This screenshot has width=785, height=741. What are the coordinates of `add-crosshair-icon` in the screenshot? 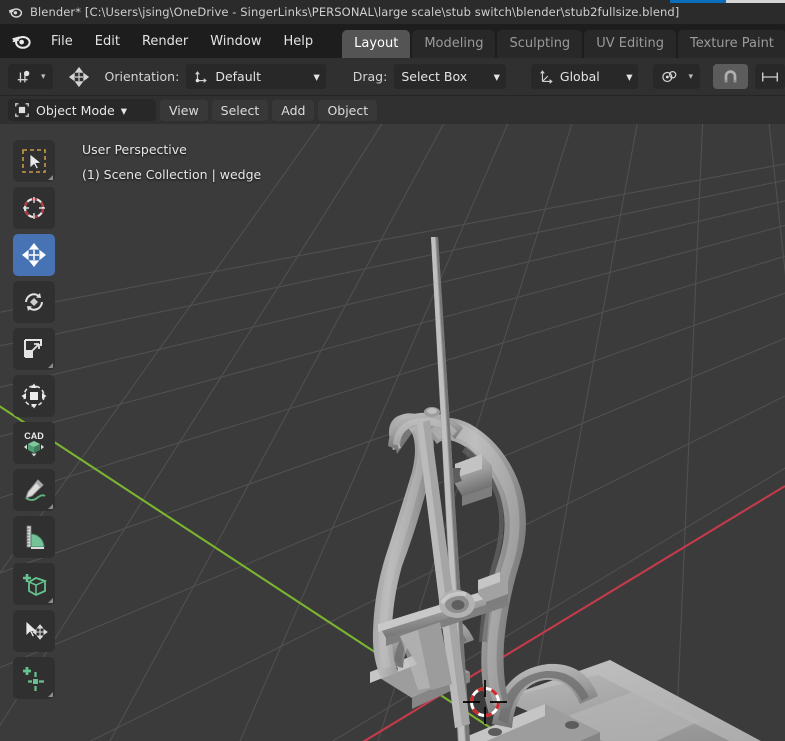 It's located at (33, 679).